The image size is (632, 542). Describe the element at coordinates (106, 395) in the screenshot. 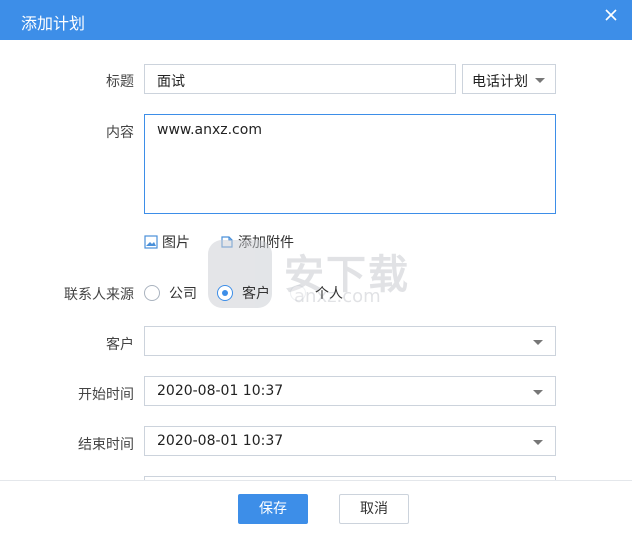

I see `start-time-label: 开始时间` at that location.